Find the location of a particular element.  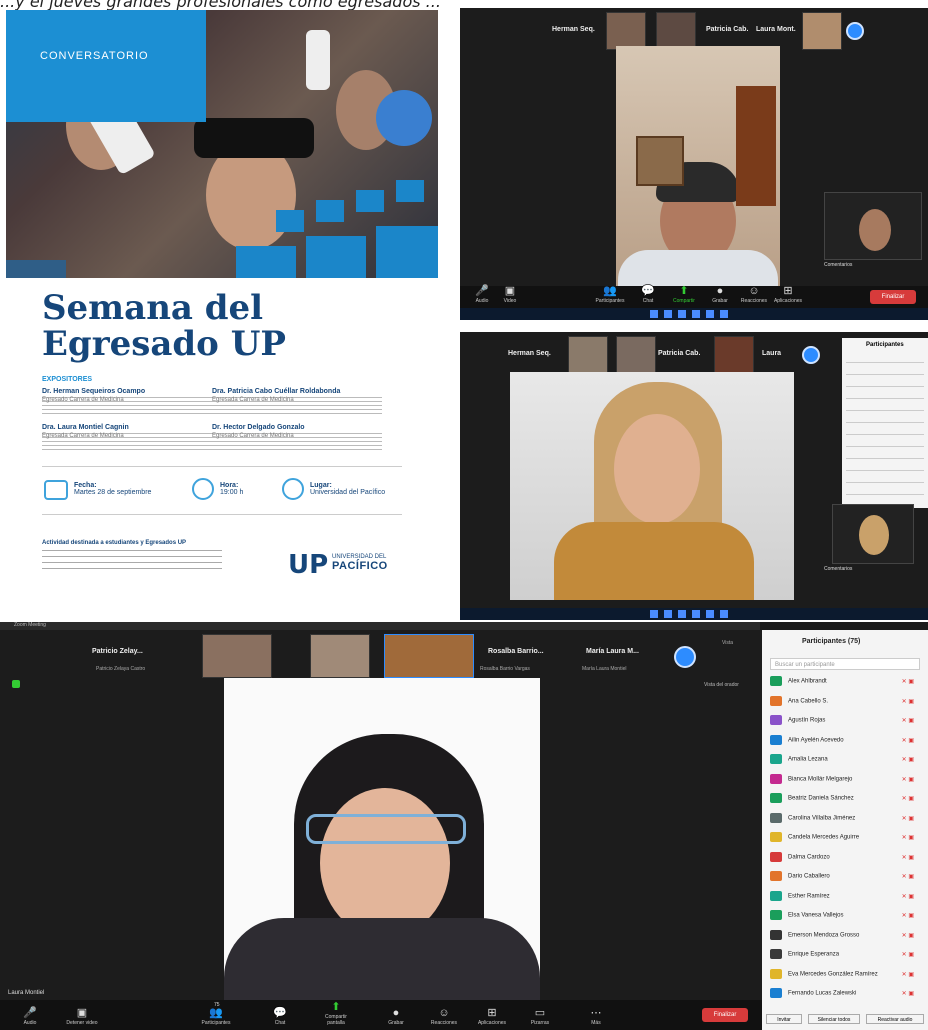

presenter-name: Laura Montiel is located at coordinates (26, 993).